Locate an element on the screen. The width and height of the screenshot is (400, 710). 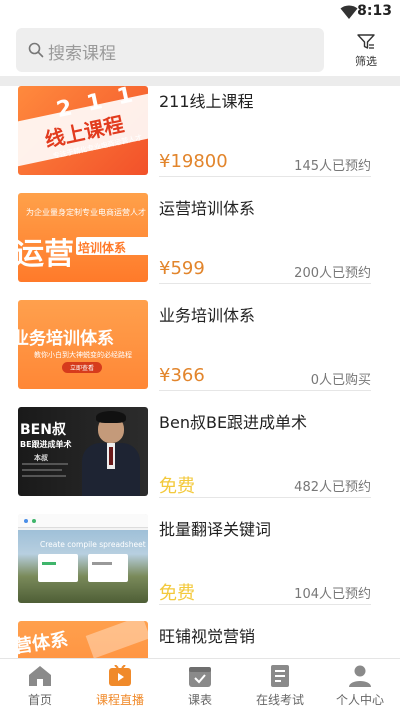
tab-profile: 个人中心 is located at coordinates (360, 684).